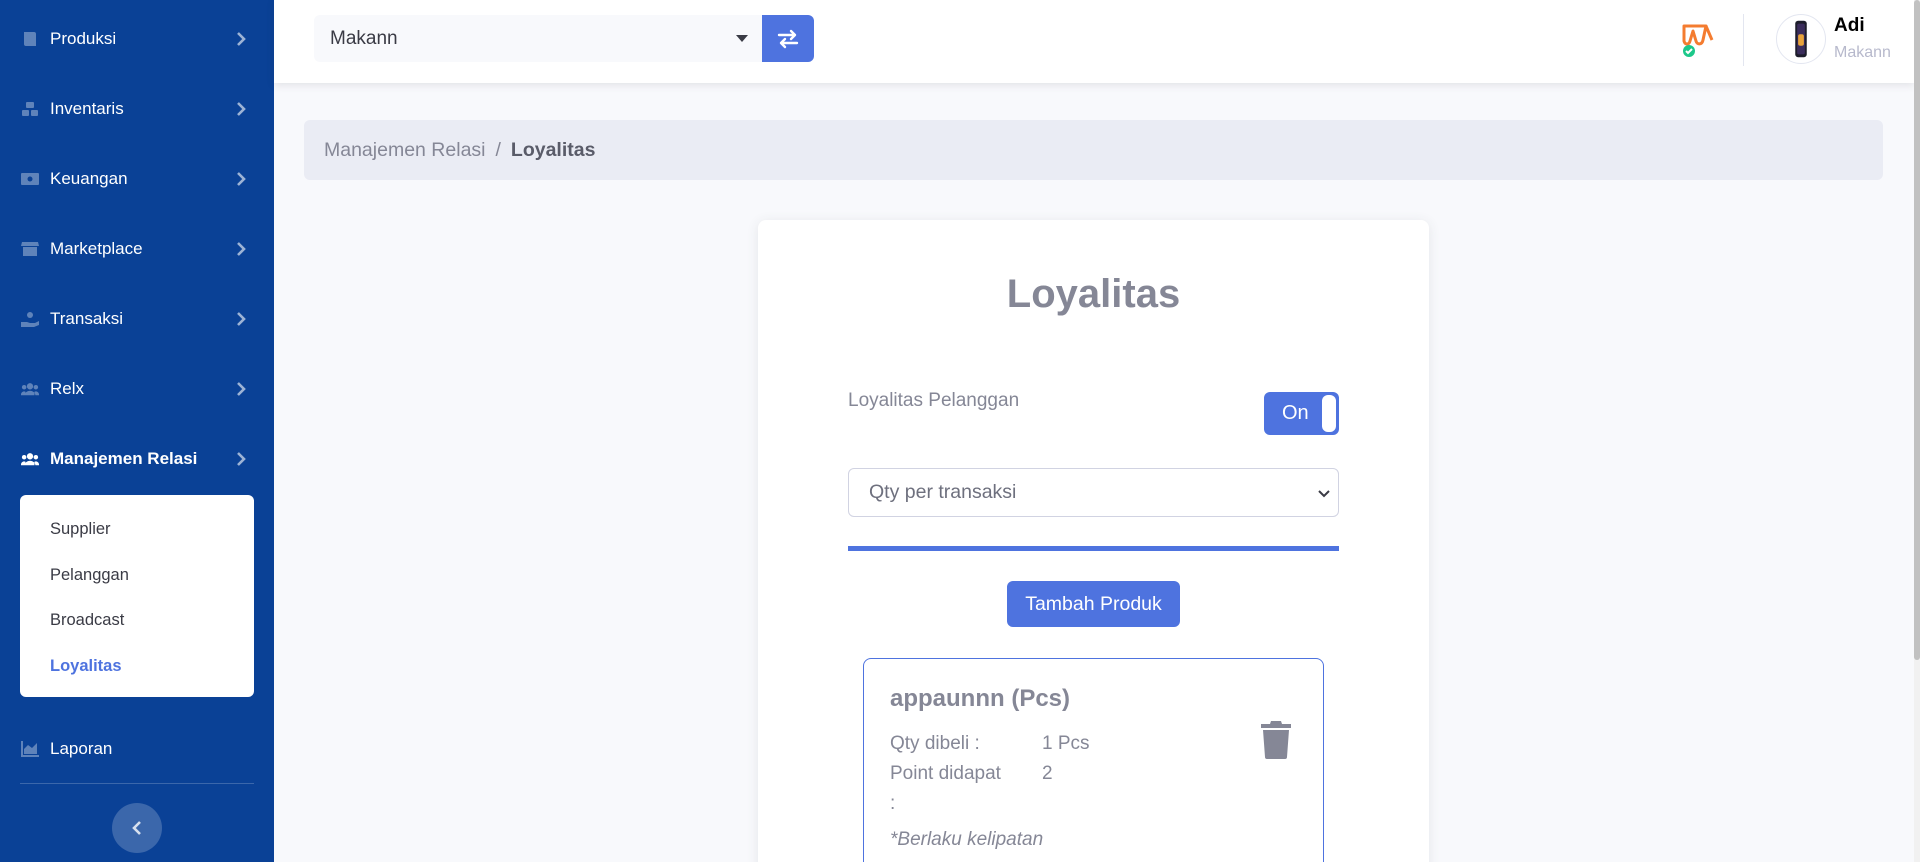  I want to click on sidebar-item-marketplace: Marketplace, so click(137, 249).